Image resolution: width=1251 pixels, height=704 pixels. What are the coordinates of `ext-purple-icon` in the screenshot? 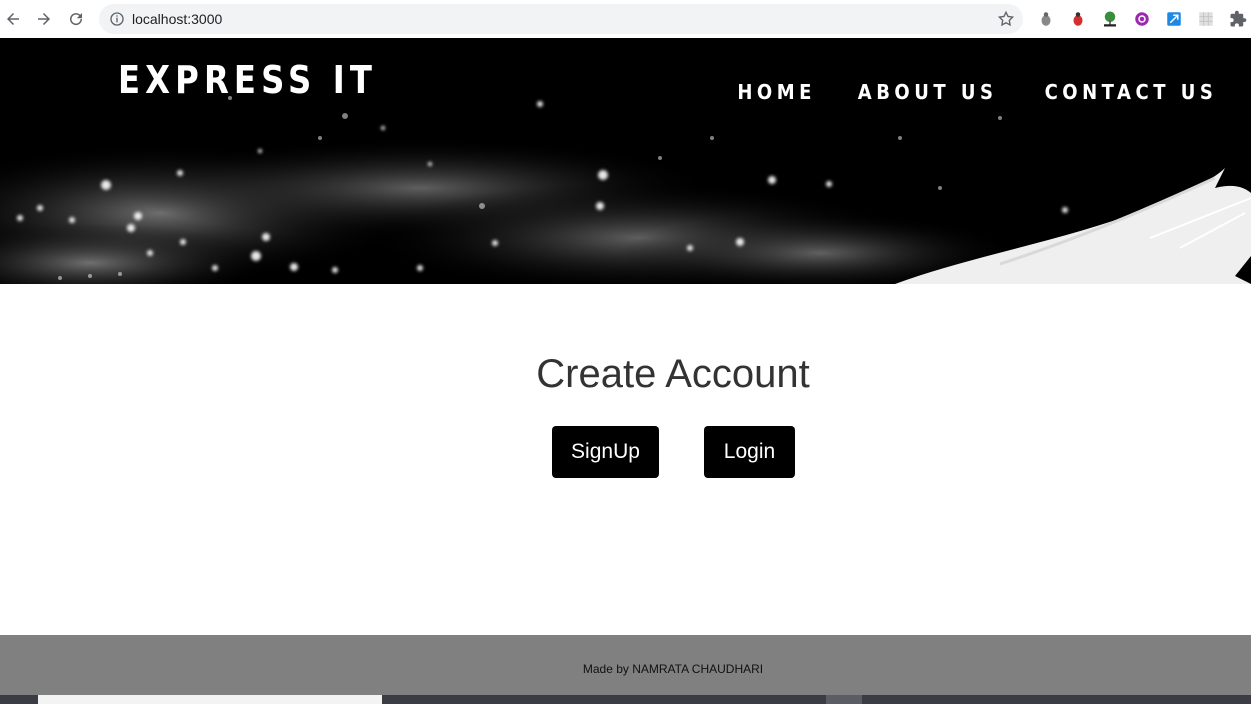 It's located at (1142, 19).